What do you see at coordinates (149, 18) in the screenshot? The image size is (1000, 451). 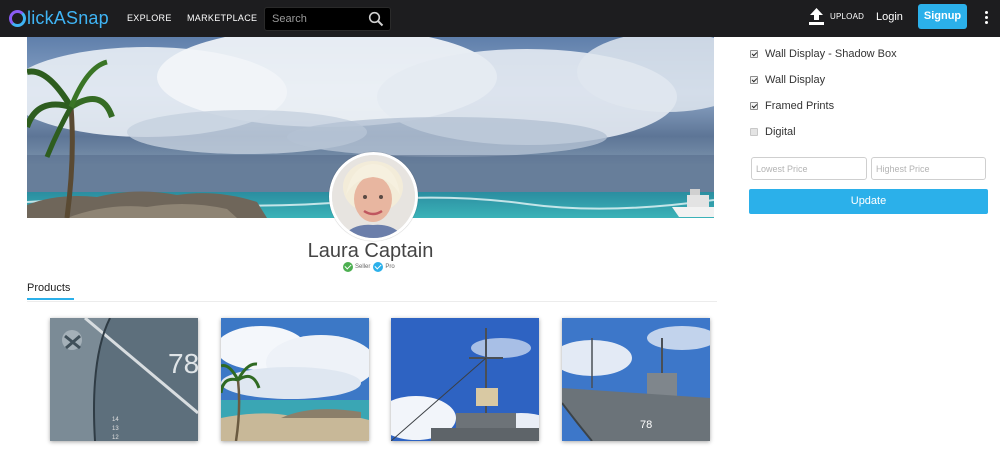 I see `nav-explore-link: EXPLORE` at bounding box center [149, 18].